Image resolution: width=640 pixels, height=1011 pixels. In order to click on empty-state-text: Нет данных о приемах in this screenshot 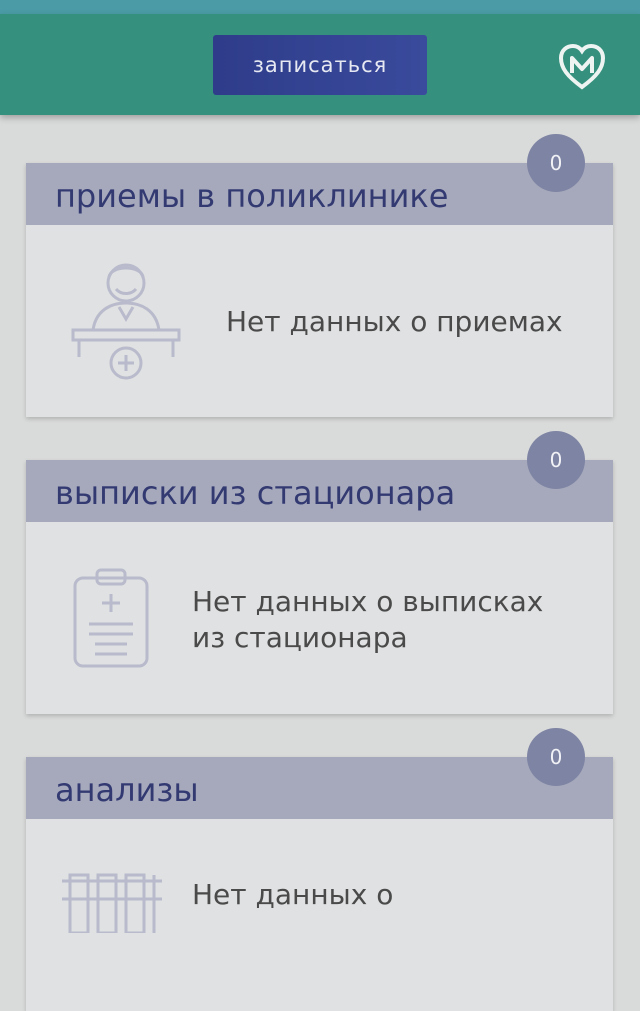, I will do `click(394, 321)`.